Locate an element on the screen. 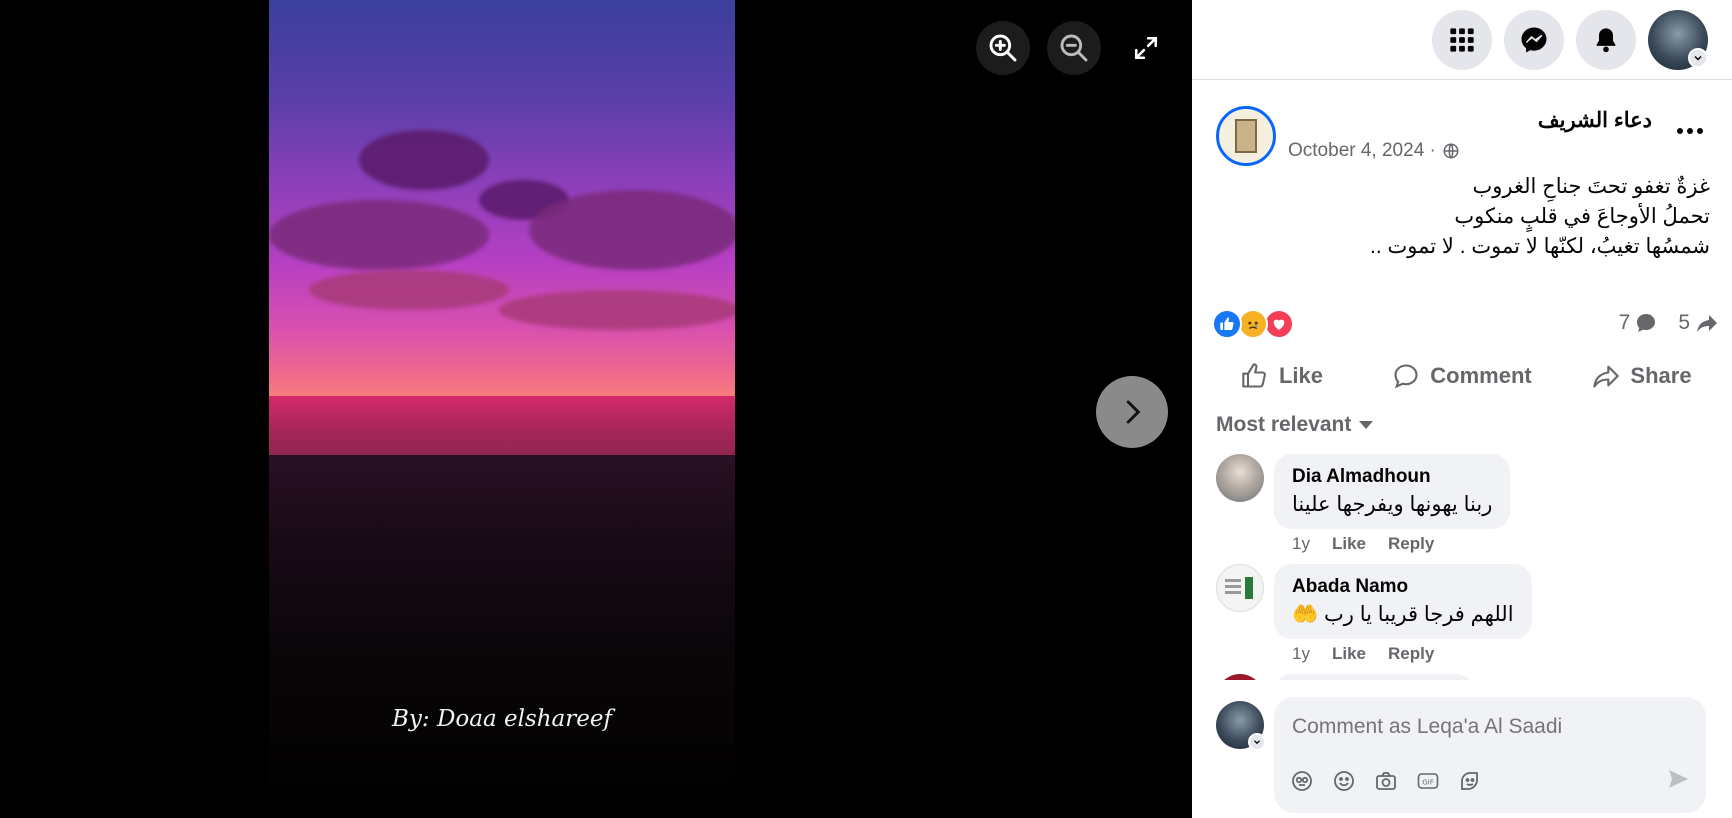  engagement-counts: 7 5 is located at coordinates (1669, 323).